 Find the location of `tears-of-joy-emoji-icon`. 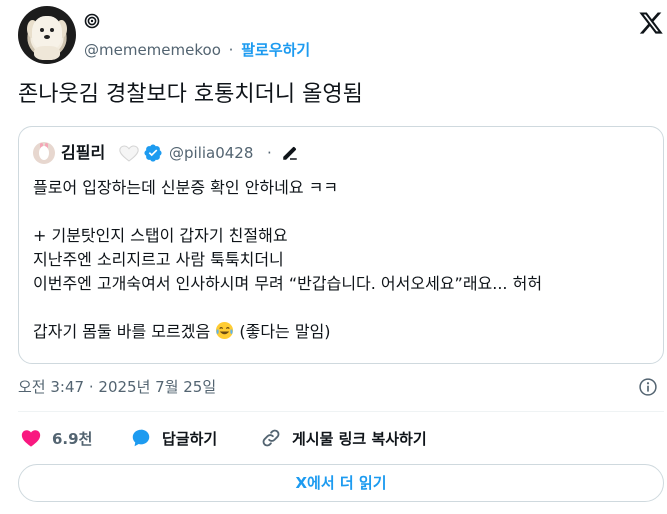

tears-of-joy-emoji-icon is located at coordinates (225, 330).